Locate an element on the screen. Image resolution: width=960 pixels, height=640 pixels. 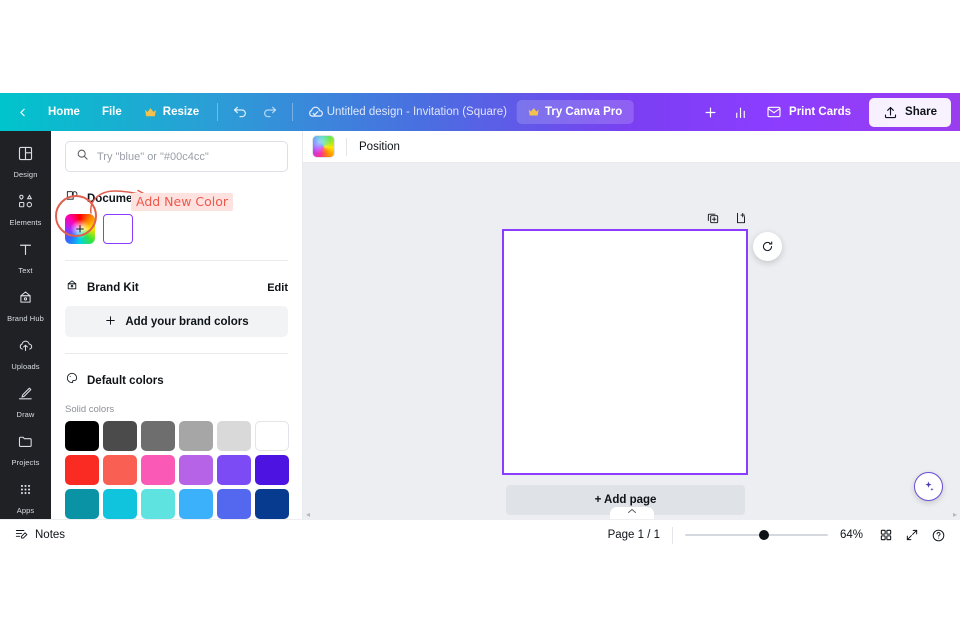
design-page is located at coordinates (625, 352).